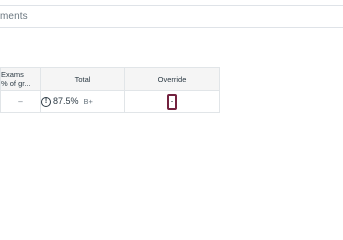 The width and height of the screenshot is (343, 240). What do you see at coordinates (88, 101) in the screenshot?
I see `total-letter-grade: B+` at bounding box center [88, 101].